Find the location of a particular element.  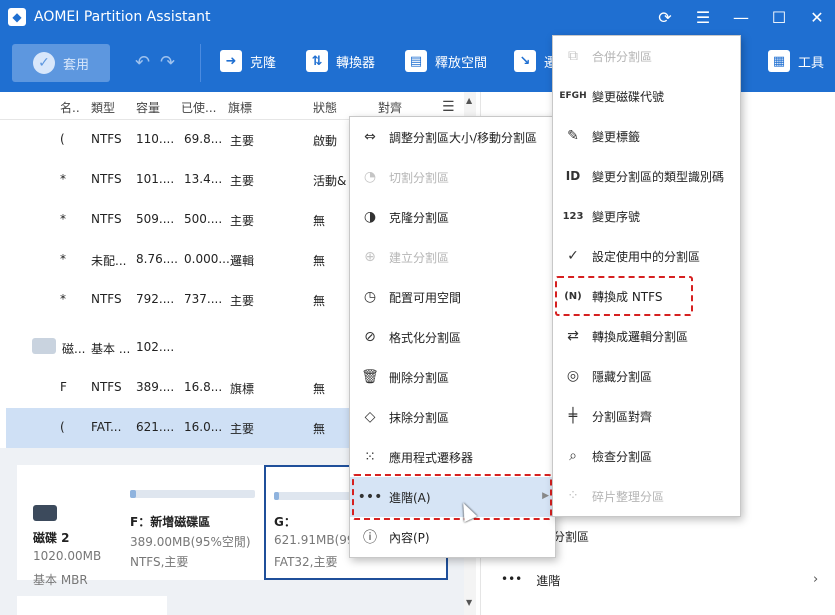

resize-icon: ⇔ is located at coordinates (370, 137).